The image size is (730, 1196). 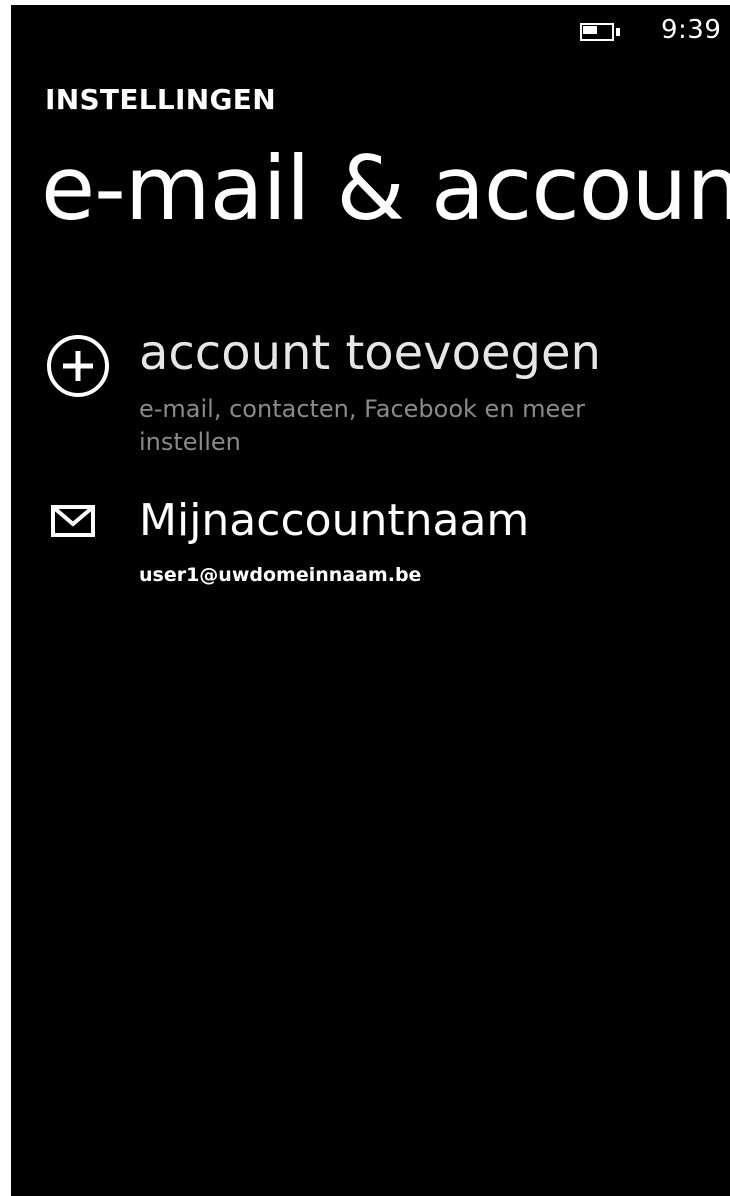 I want to click on status-time: 9:39, so click(x=691, y=30).